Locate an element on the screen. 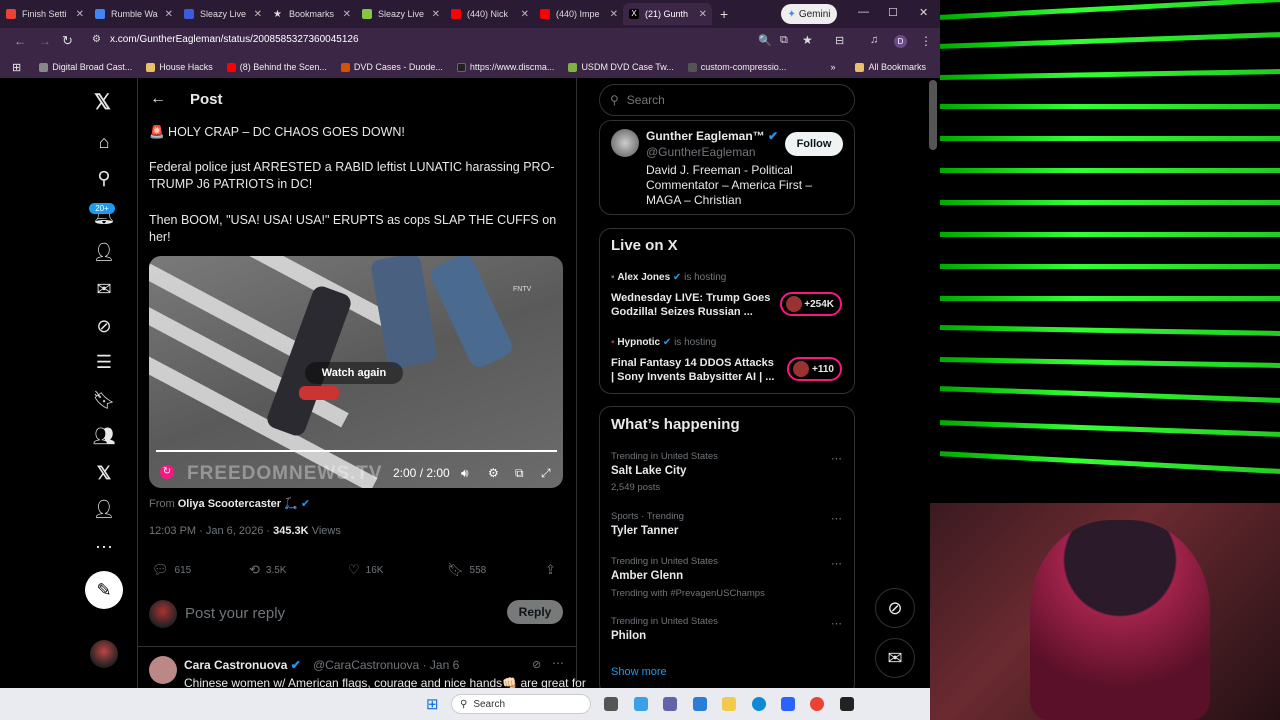  task-view-icon is located at coordinates (611, 704).